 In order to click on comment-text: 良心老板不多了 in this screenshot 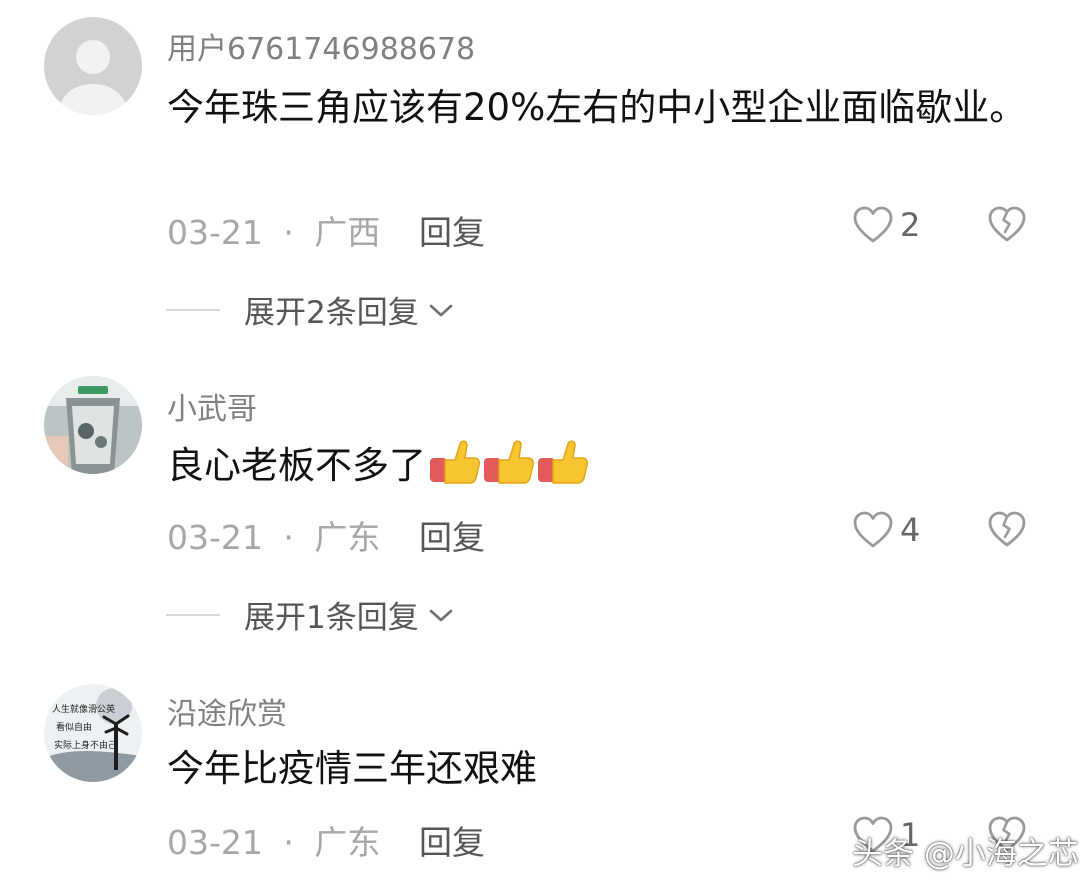, I will do `click(296, 465)`.